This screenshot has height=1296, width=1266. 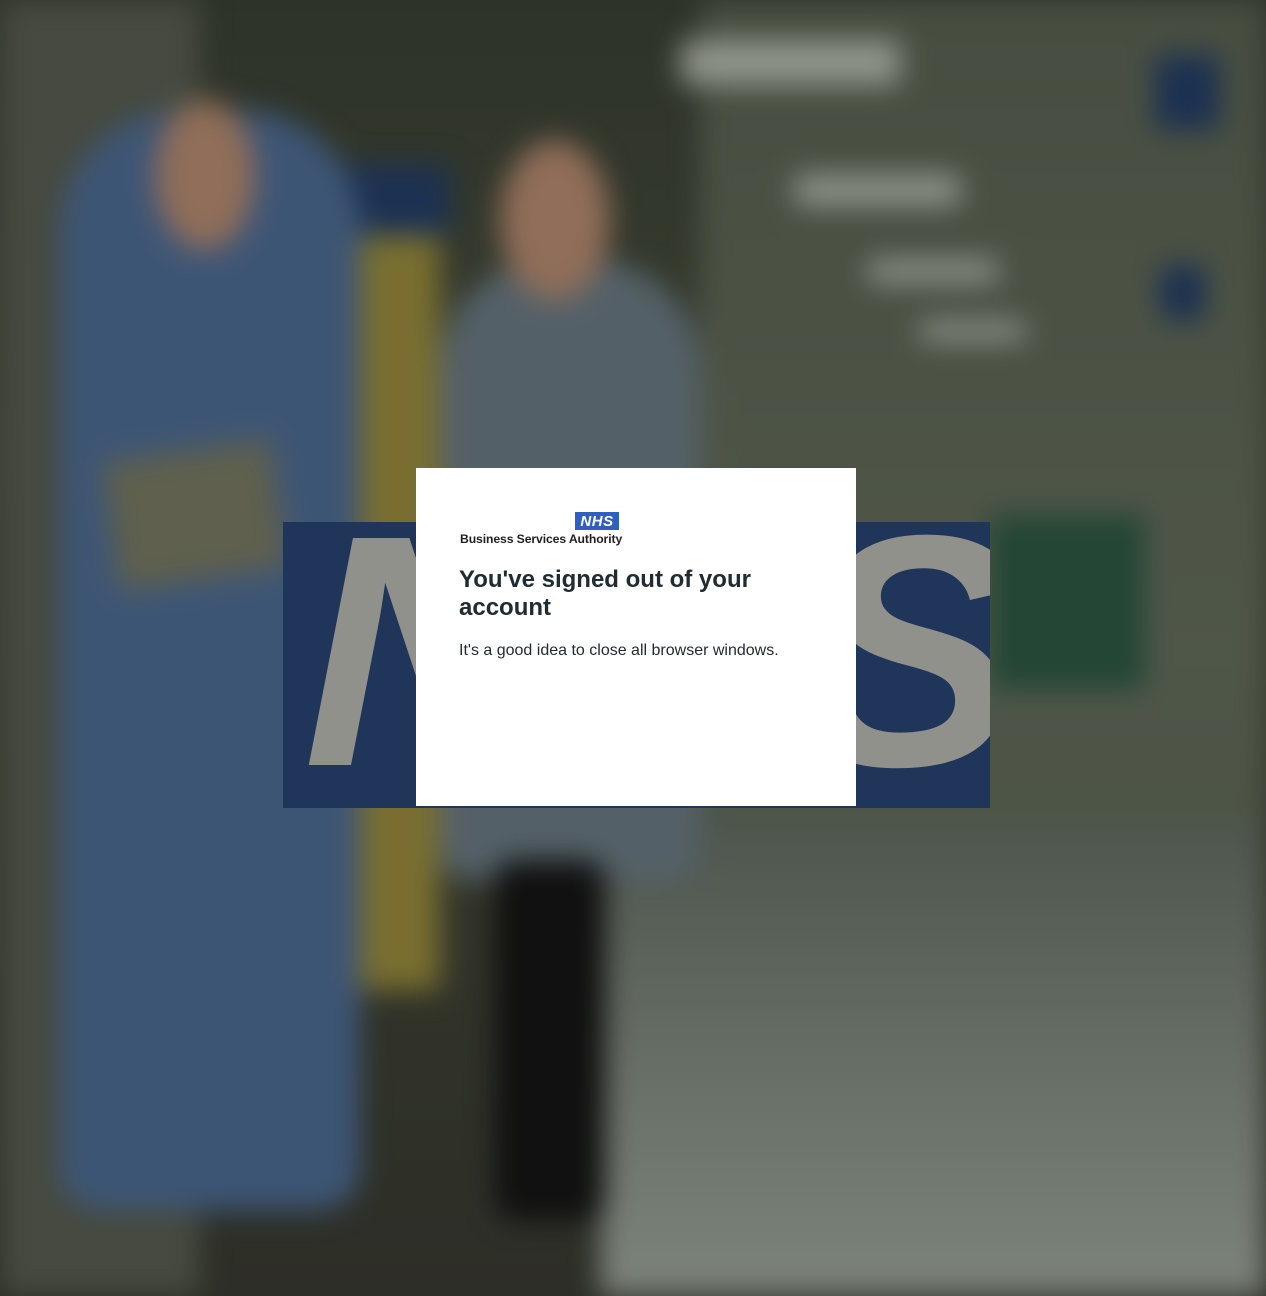 I want to click on nhs-logo-text: NHS, so click(x=597, y=521).